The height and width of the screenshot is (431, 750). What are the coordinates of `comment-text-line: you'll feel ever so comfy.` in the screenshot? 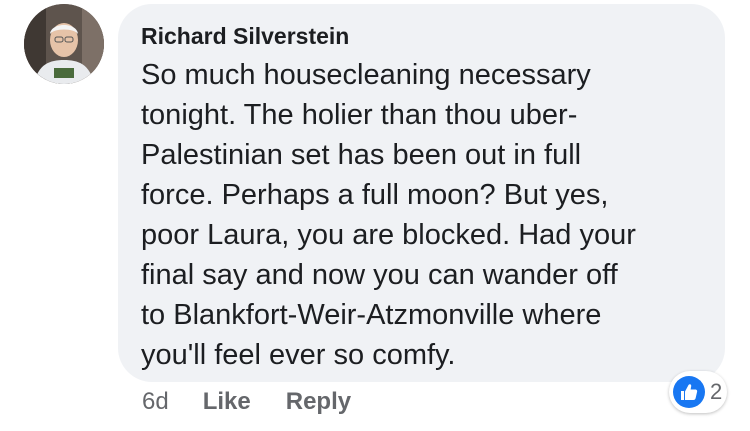 It's located at (298, 355).